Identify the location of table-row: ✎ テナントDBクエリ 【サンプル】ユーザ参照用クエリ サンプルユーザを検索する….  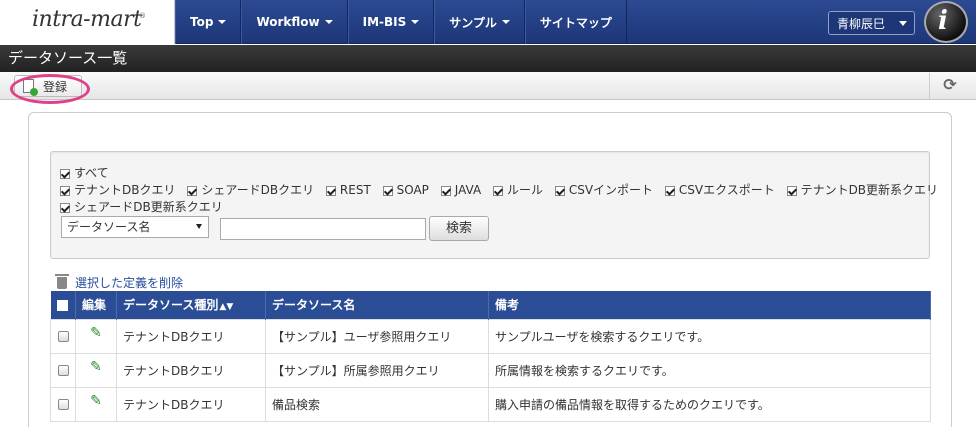
(490, 336).